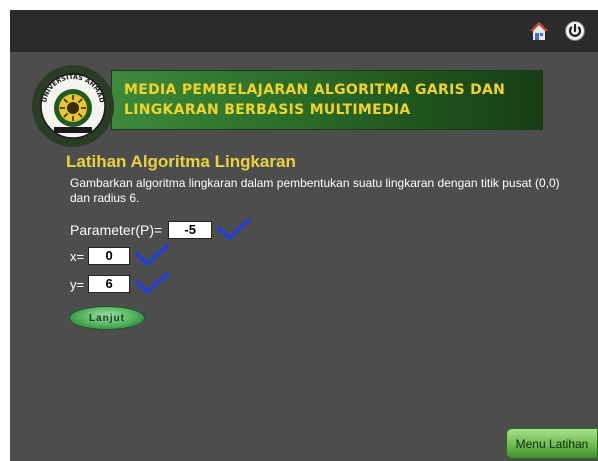 This screenshot has height=461, width=598. I want to click on next-button: Lanjut, so click(107, 318).